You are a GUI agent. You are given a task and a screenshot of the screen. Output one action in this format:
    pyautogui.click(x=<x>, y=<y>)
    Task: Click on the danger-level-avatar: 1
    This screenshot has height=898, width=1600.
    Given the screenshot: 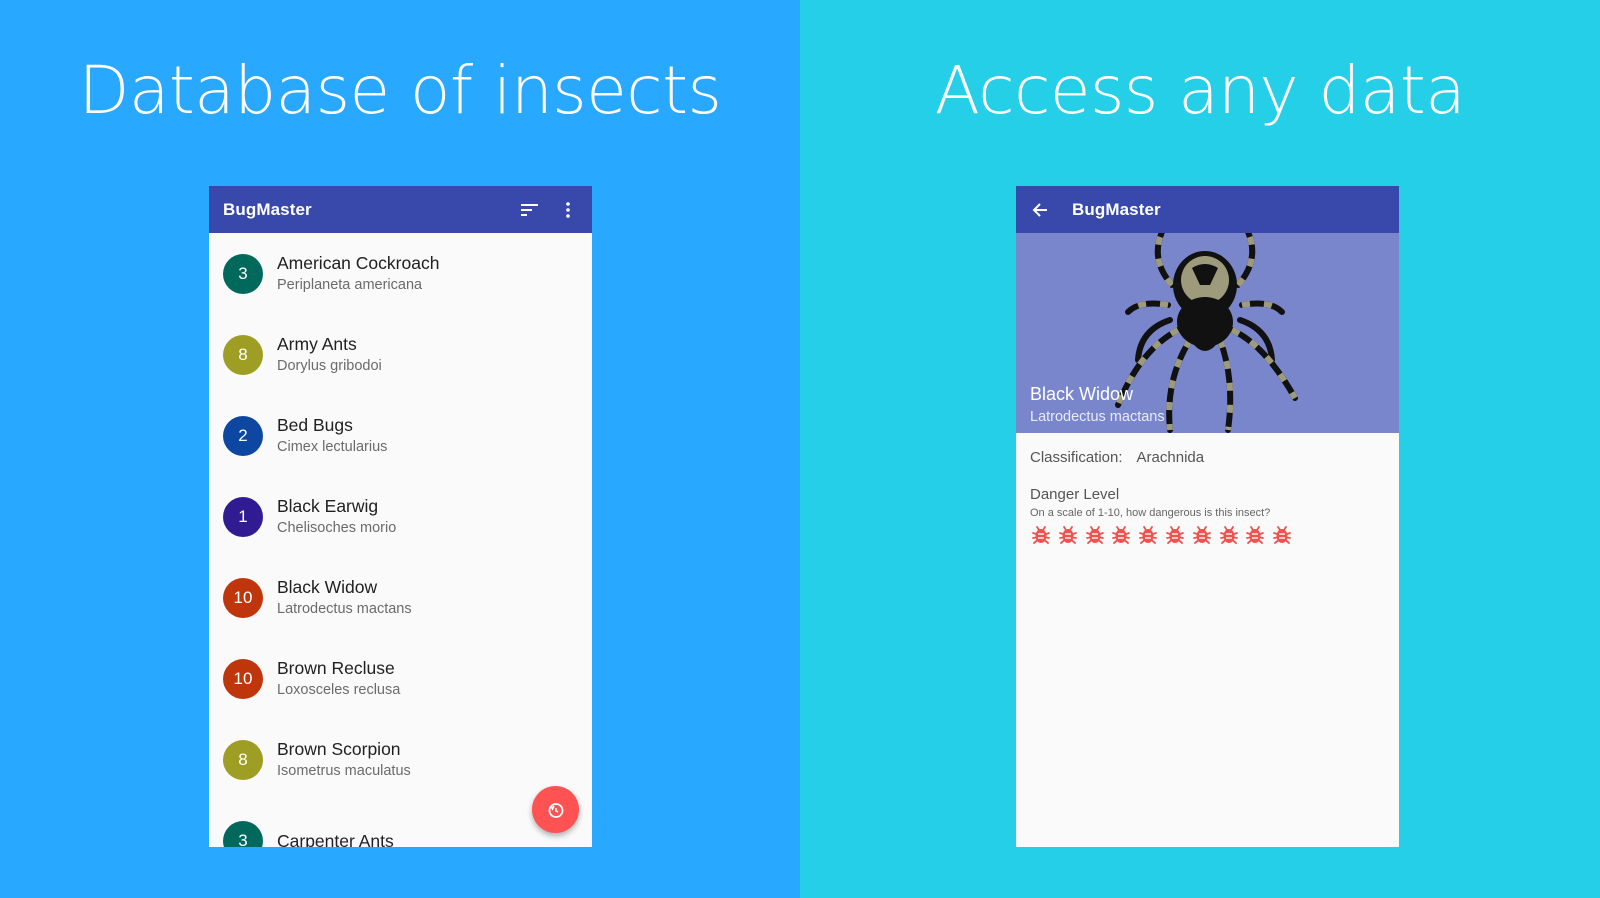 What is the action you would take?
    pyautogui.click(x=243, y=516)
    